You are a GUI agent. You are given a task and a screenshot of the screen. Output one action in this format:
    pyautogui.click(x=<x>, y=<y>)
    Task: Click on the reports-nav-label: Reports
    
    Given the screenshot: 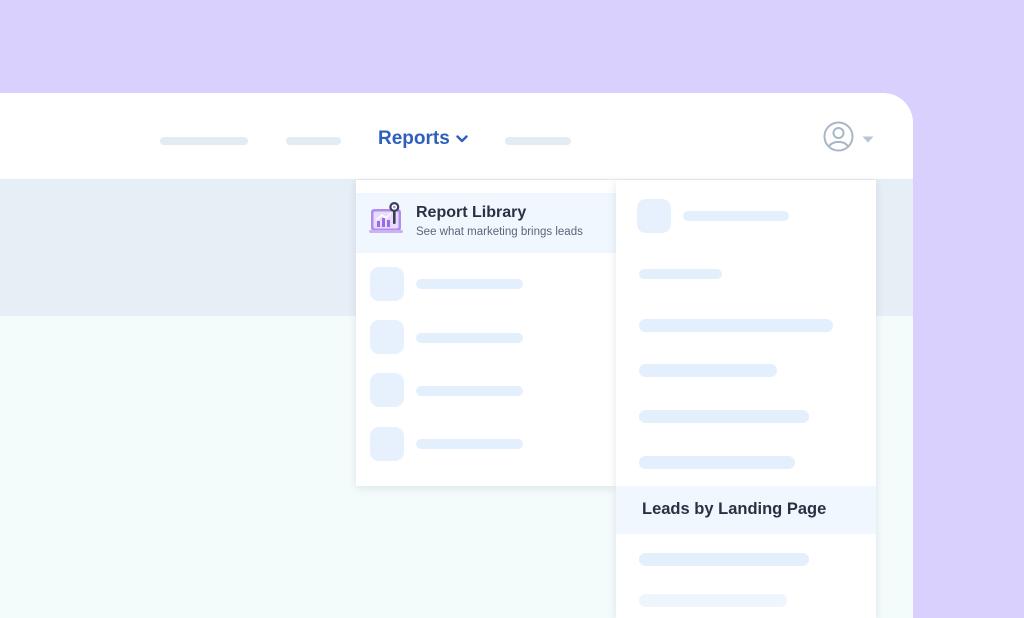 What is the action you would take?
    pyautogui.click(x=414, y=138)
    